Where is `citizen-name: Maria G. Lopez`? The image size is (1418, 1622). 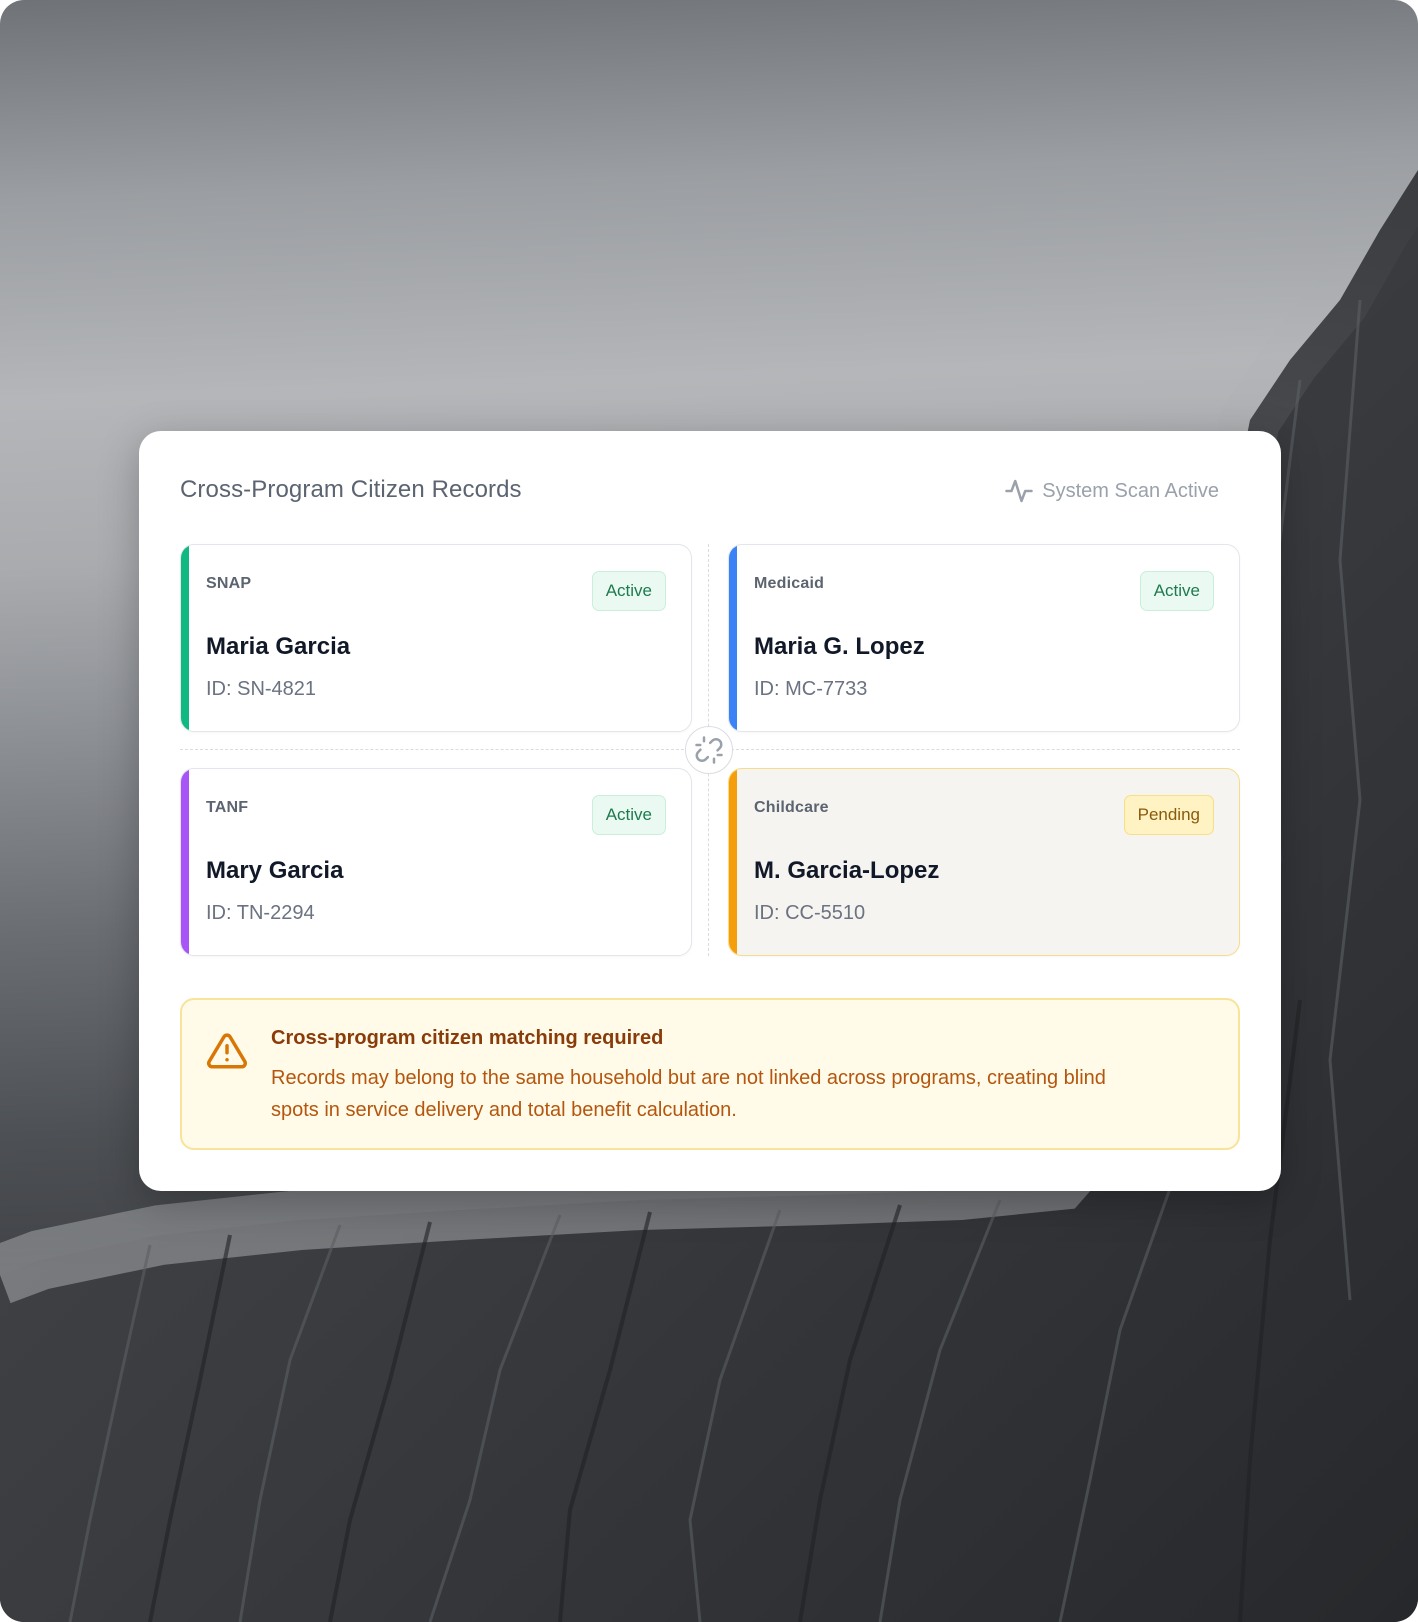 citizen-name: Maria G. Lopez is located at coordinates (839, 646).